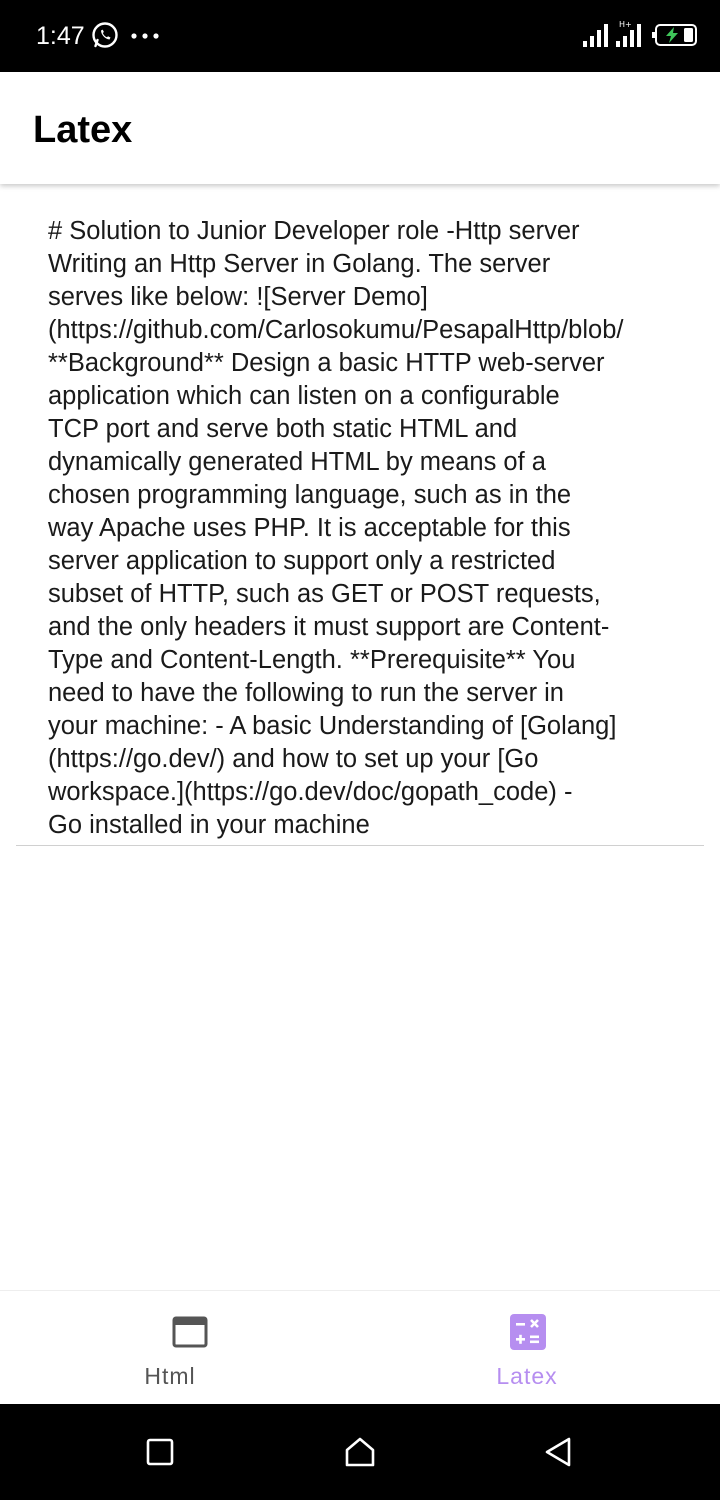 This screenshot has height=1500, width=720. What do you see at coordinates (60, 36) in the screenshot?
I see `status-time: 1:47` at bounding box center [60, 36].